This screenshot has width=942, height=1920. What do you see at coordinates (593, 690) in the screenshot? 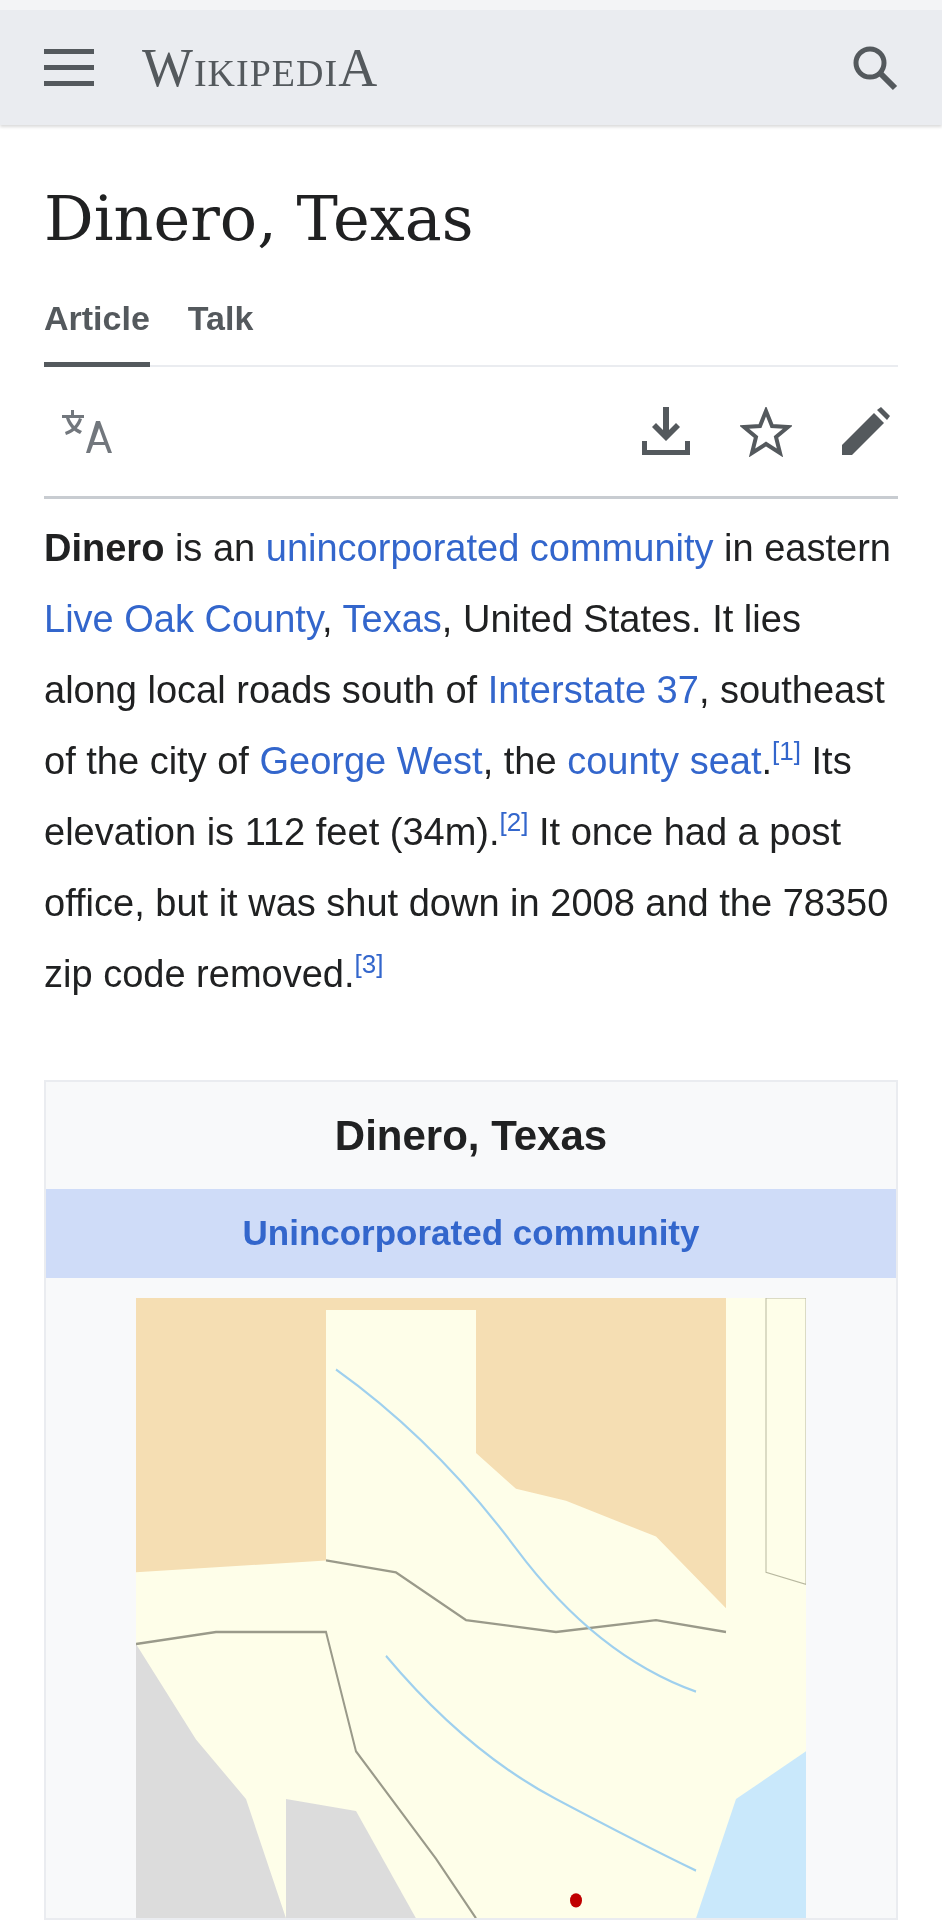
I see `article-link: Interstate 37` at bounding box center [593, 690].